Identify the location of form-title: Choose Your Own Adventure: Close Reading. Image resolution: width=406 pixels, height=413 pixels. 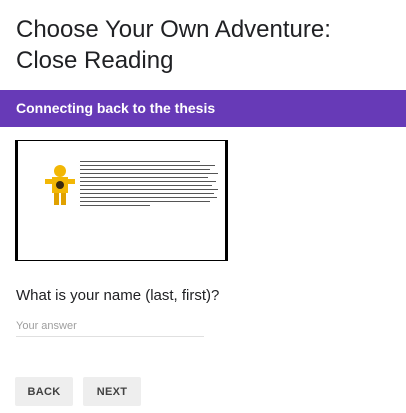
(173, 45).